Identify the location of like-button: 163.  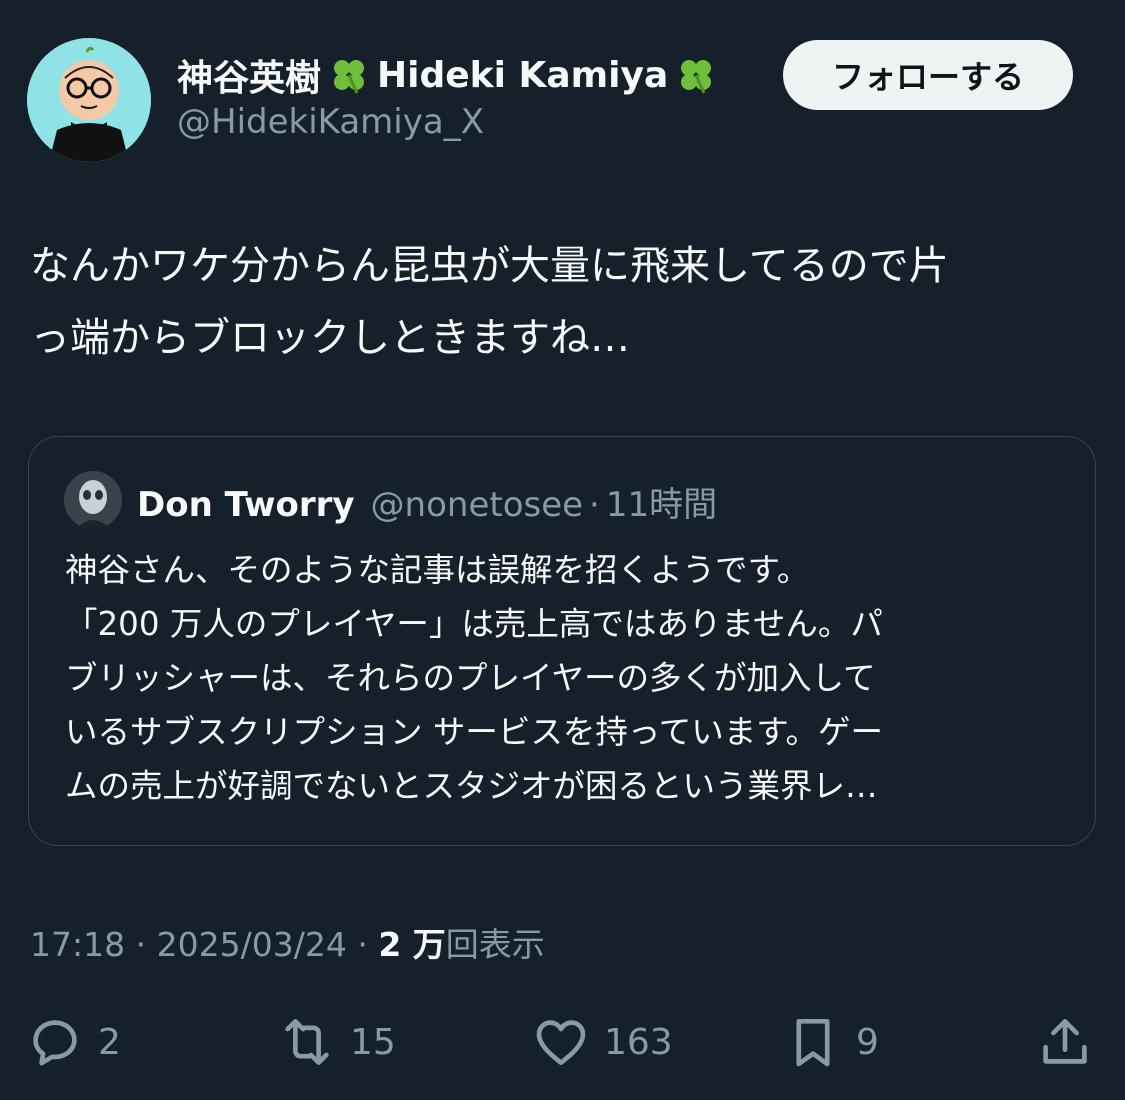
(601, 1042).